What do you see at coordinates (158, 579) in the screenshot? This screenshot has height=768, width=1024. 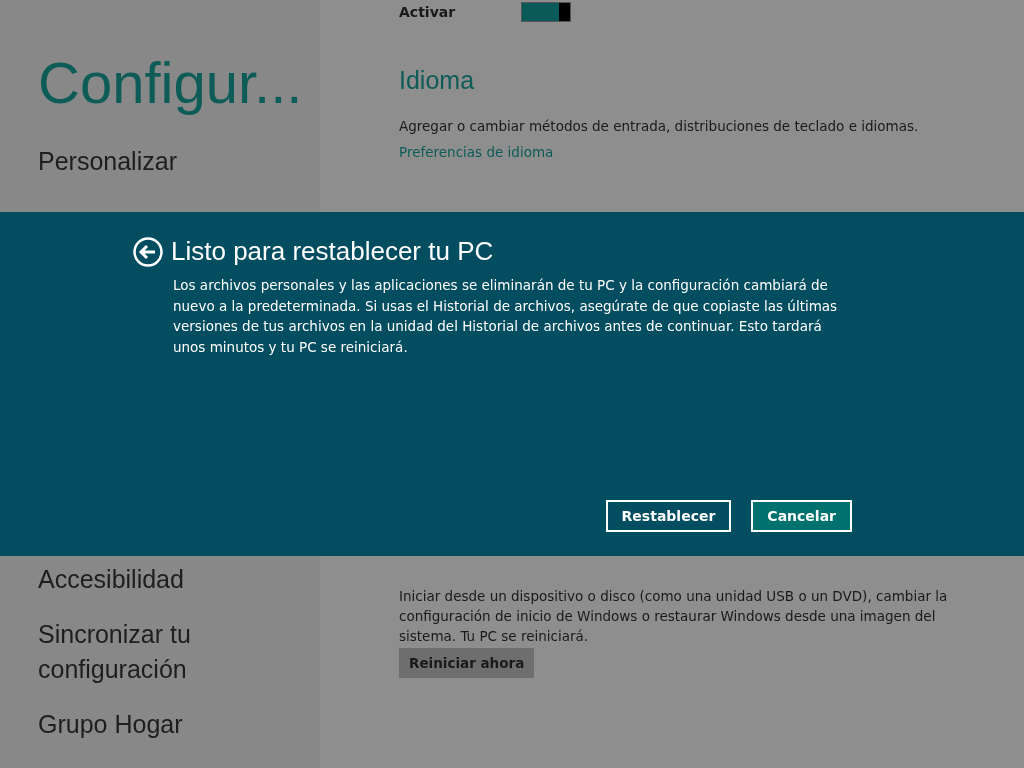 I see `sidebar-item: Accesibilidad` at bounding box center [158, 579].